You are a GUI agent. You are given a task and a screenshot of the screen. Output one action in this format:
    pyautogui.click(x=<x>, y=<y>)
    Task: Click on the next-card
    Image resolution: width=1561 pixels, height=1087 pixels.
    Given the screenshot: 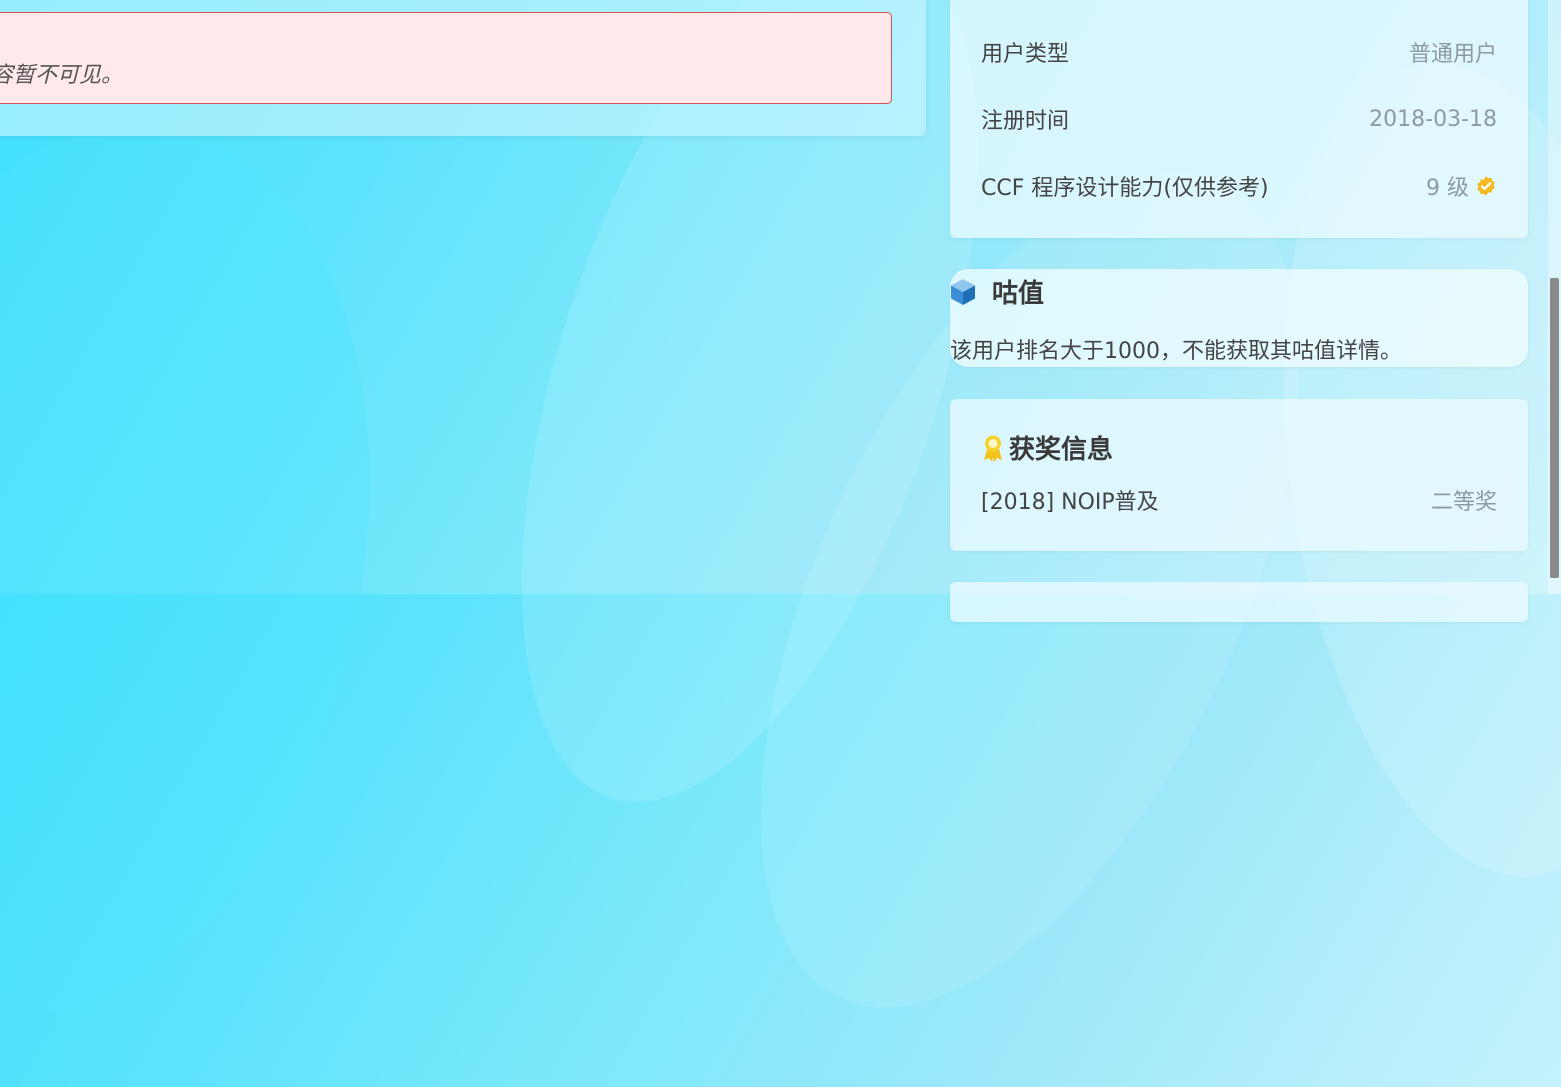 What is the action you would take?
    pyautogui.click(x=1239, y=602)
    